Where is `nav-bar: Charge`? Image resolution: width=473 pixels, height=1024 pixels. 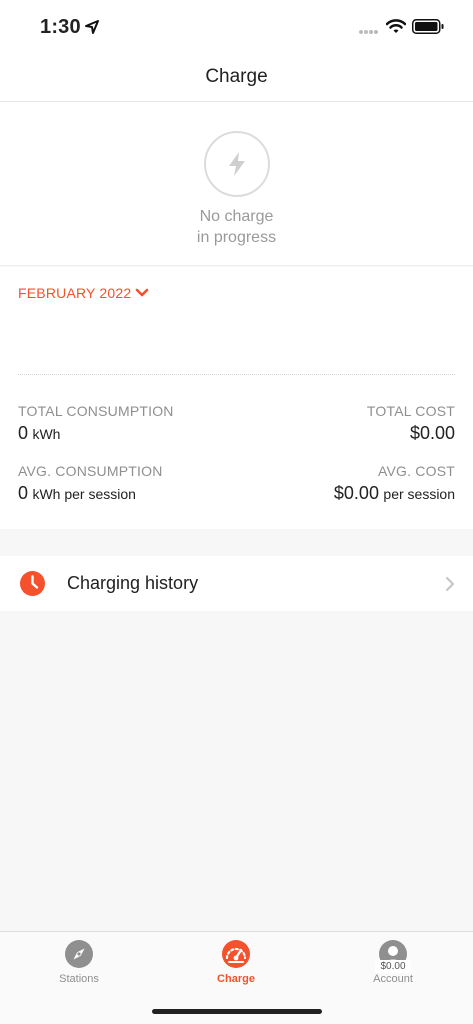 nav-bar: Charge is located at coordinates (236, 78).